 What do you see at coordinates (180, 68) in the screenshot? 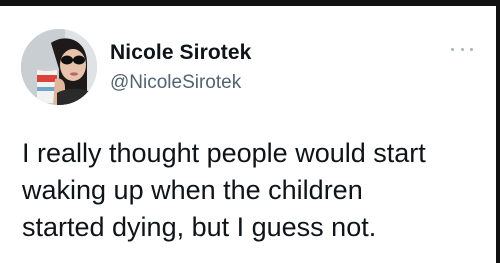
I see `user-info: Nicole Sirotek @NicoleSirotek` at bounding box center [180, 68].